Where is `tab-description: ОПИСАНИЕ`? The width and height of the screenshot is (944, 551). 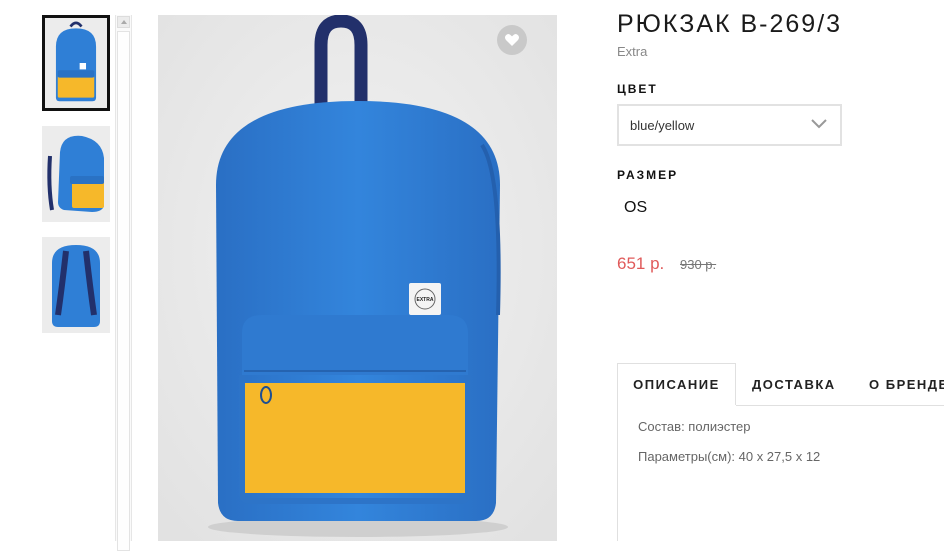 tab-description: ОПИСАНИЕ is located at coordinates (676, 384).